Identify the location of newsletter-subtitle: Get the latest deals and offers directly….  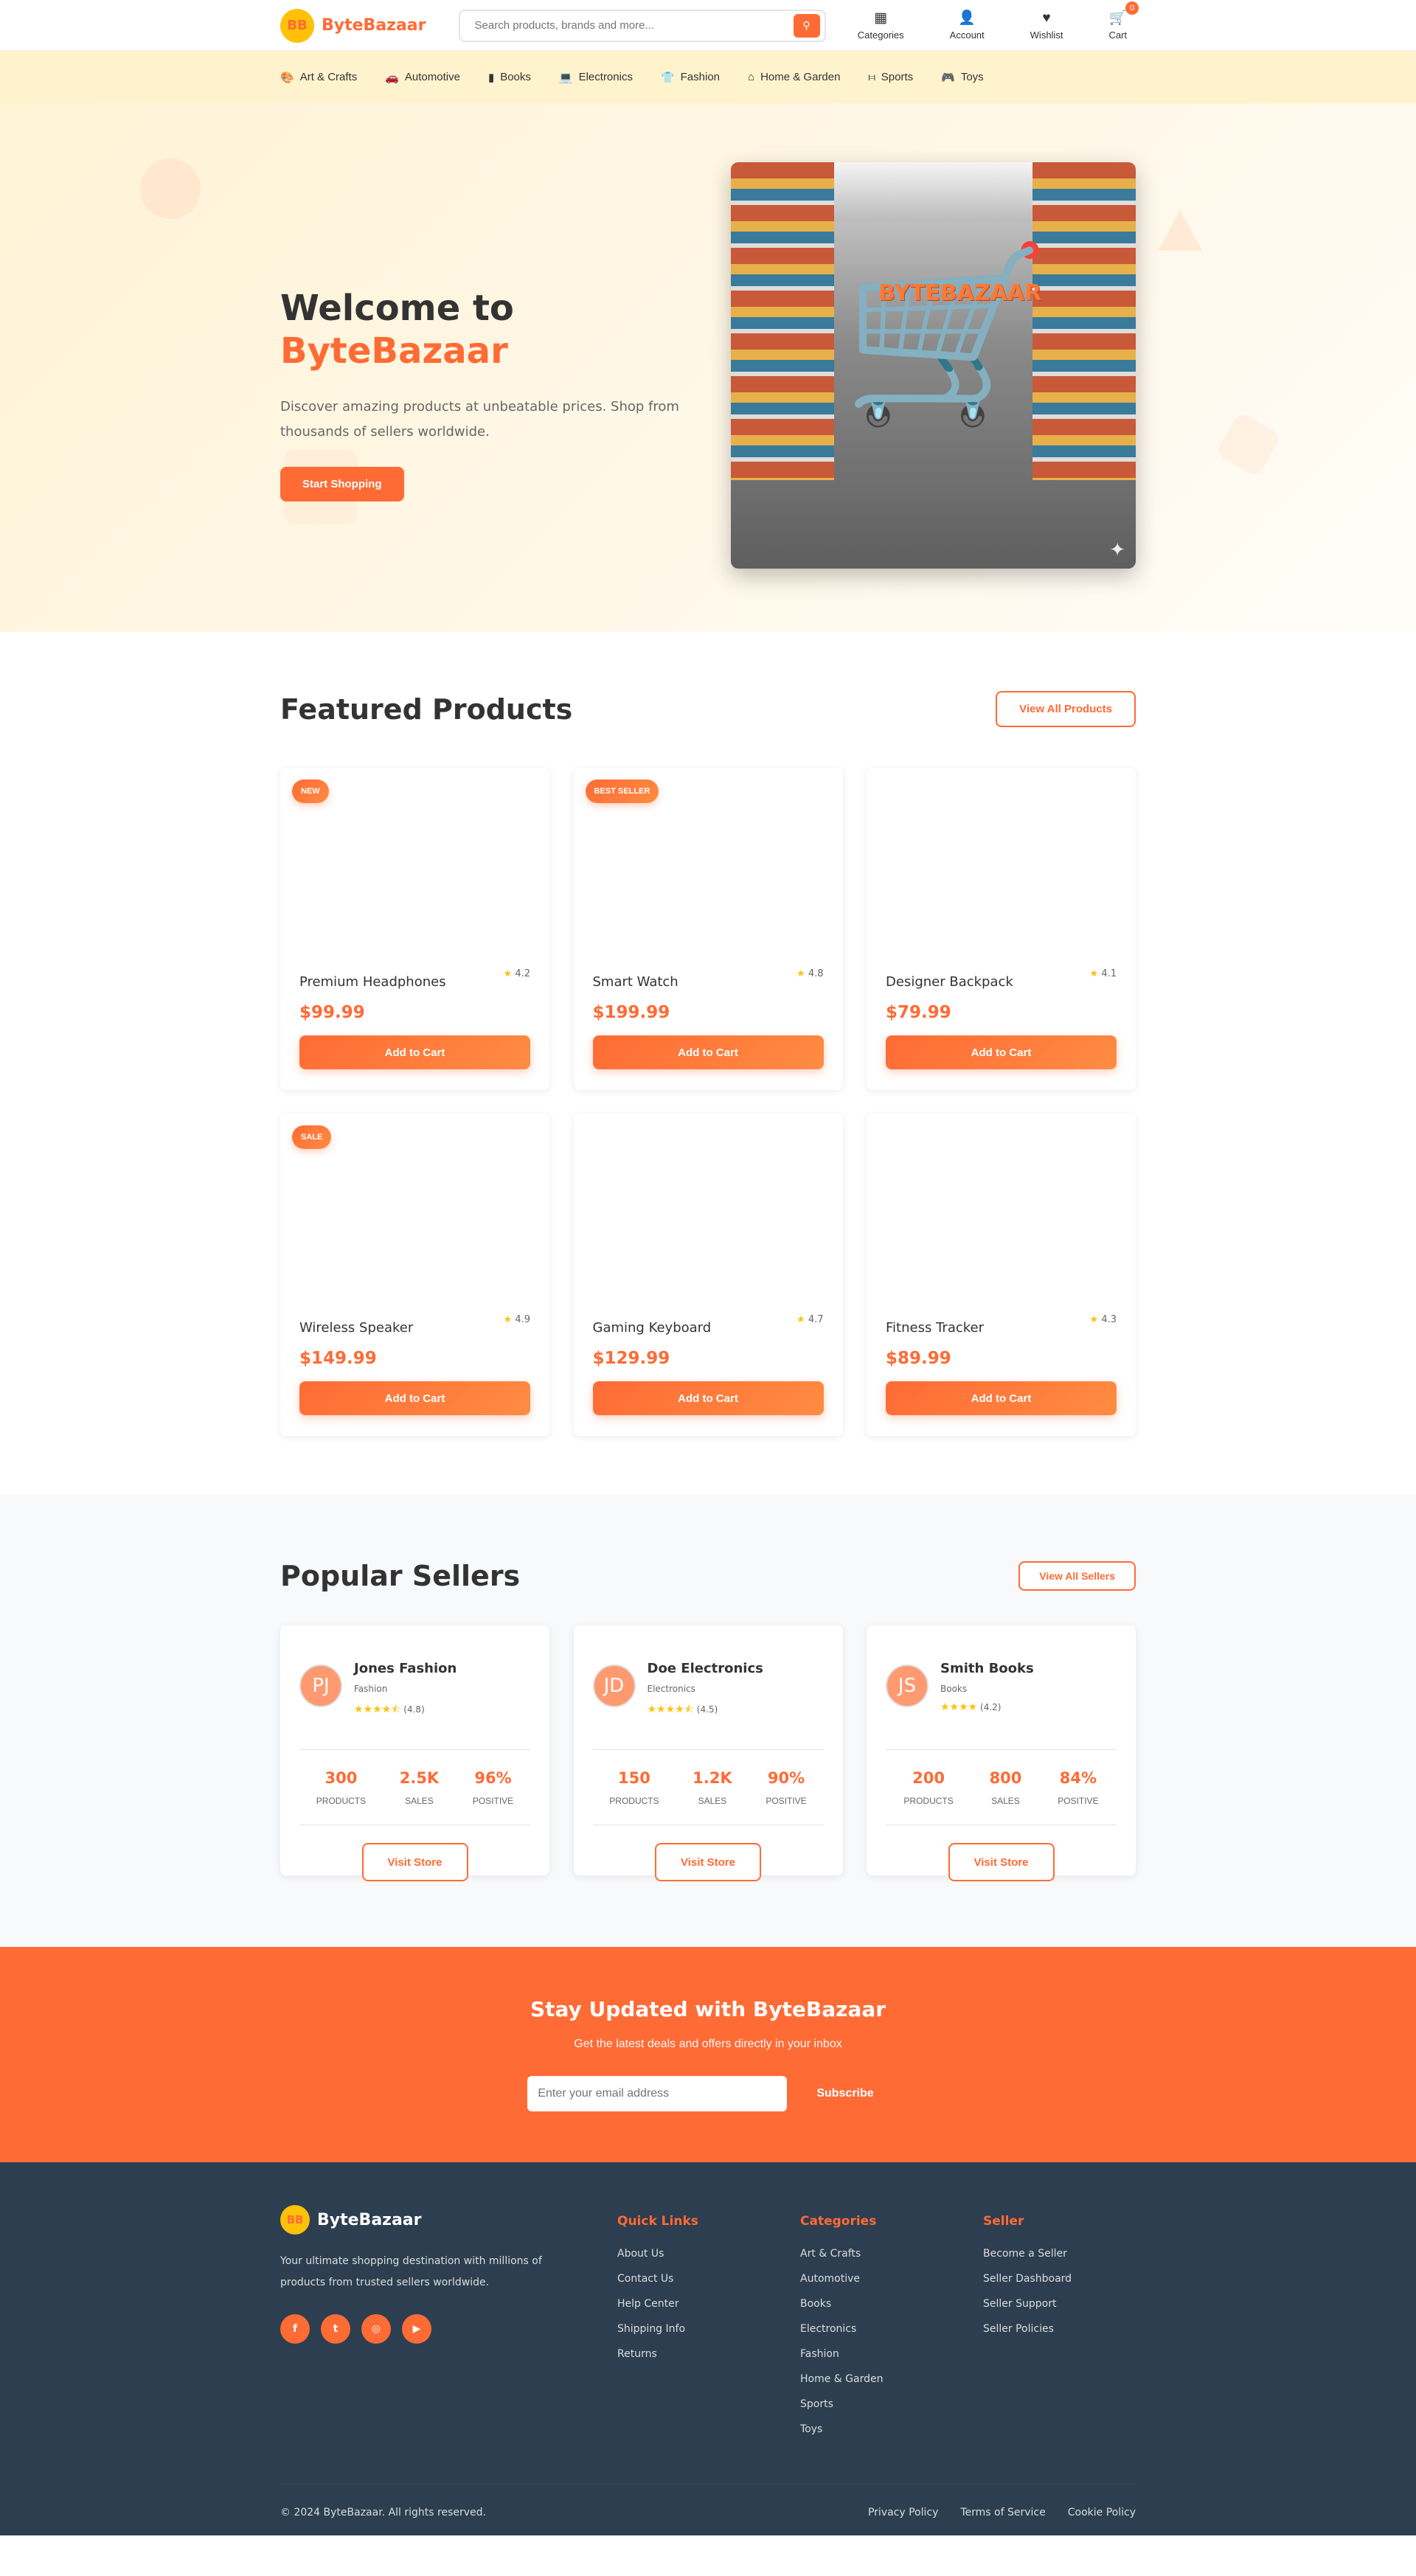
(708, 2044).